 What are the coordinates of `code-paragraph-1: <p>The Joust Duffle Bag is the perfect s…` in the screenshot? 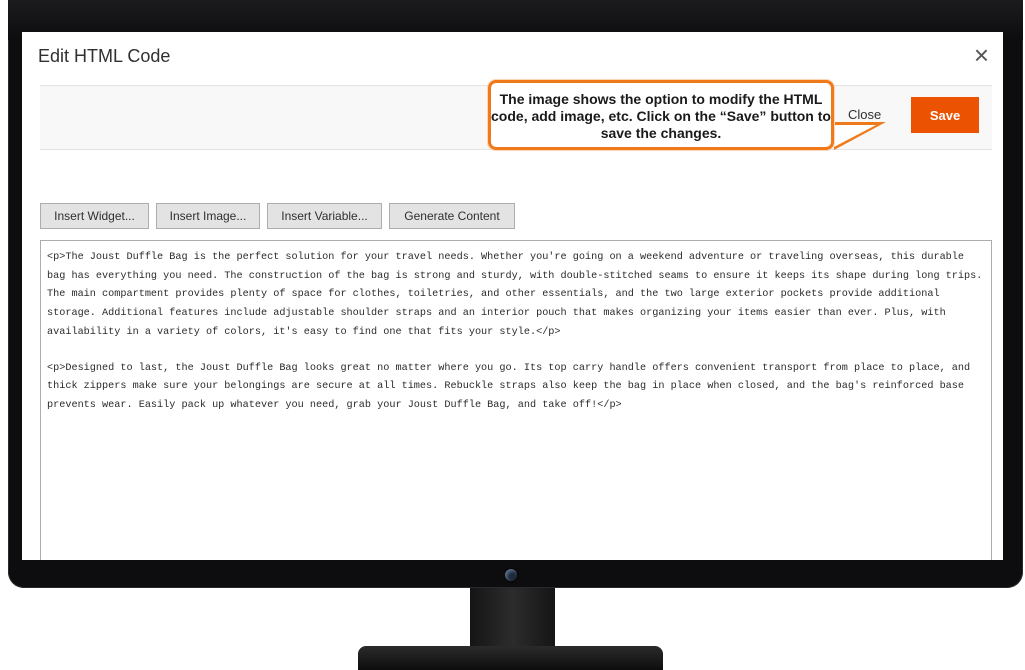 It's located at (515, 295).